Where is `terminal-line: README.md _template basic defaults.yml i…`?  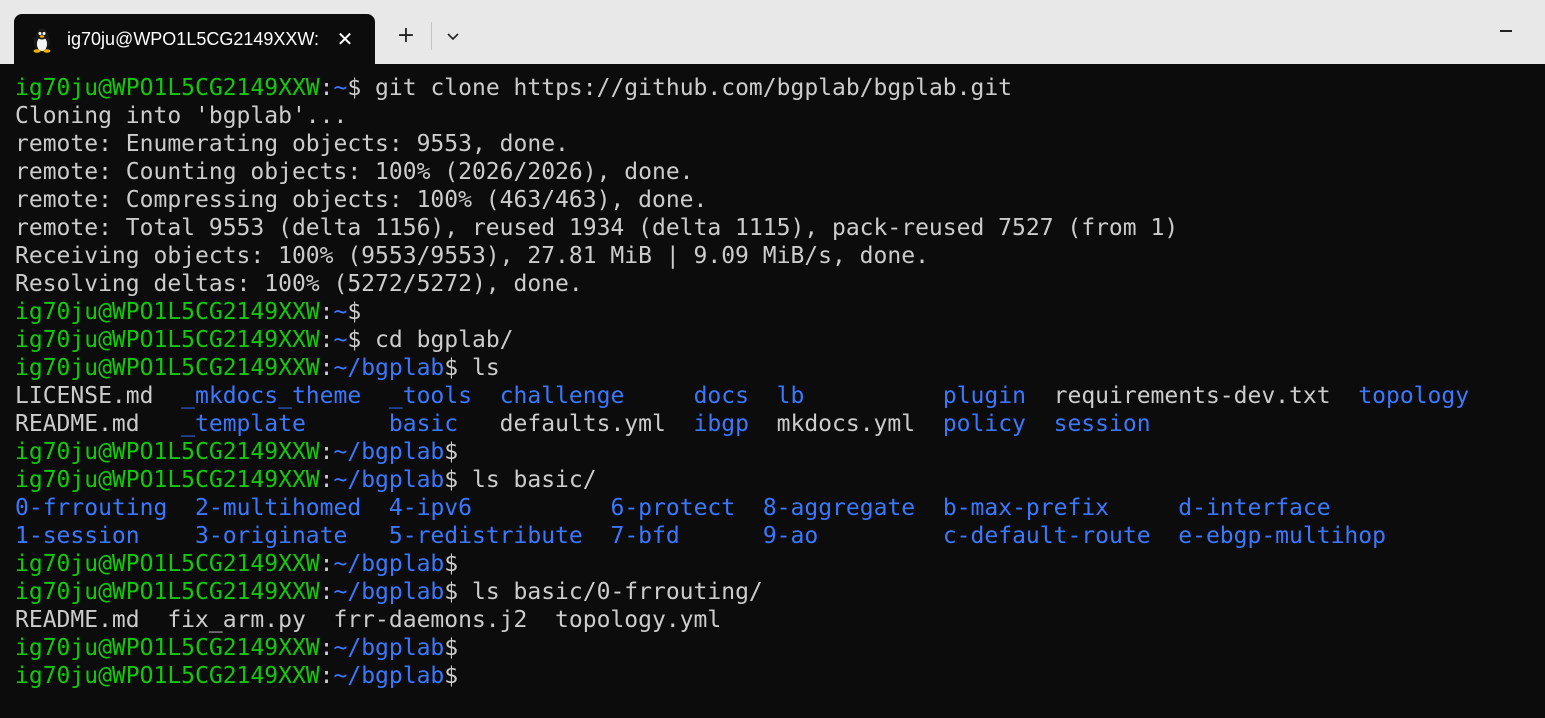
terminal-line: README.md _template basic defaults.yml i… is located at coordinates (742, 424).